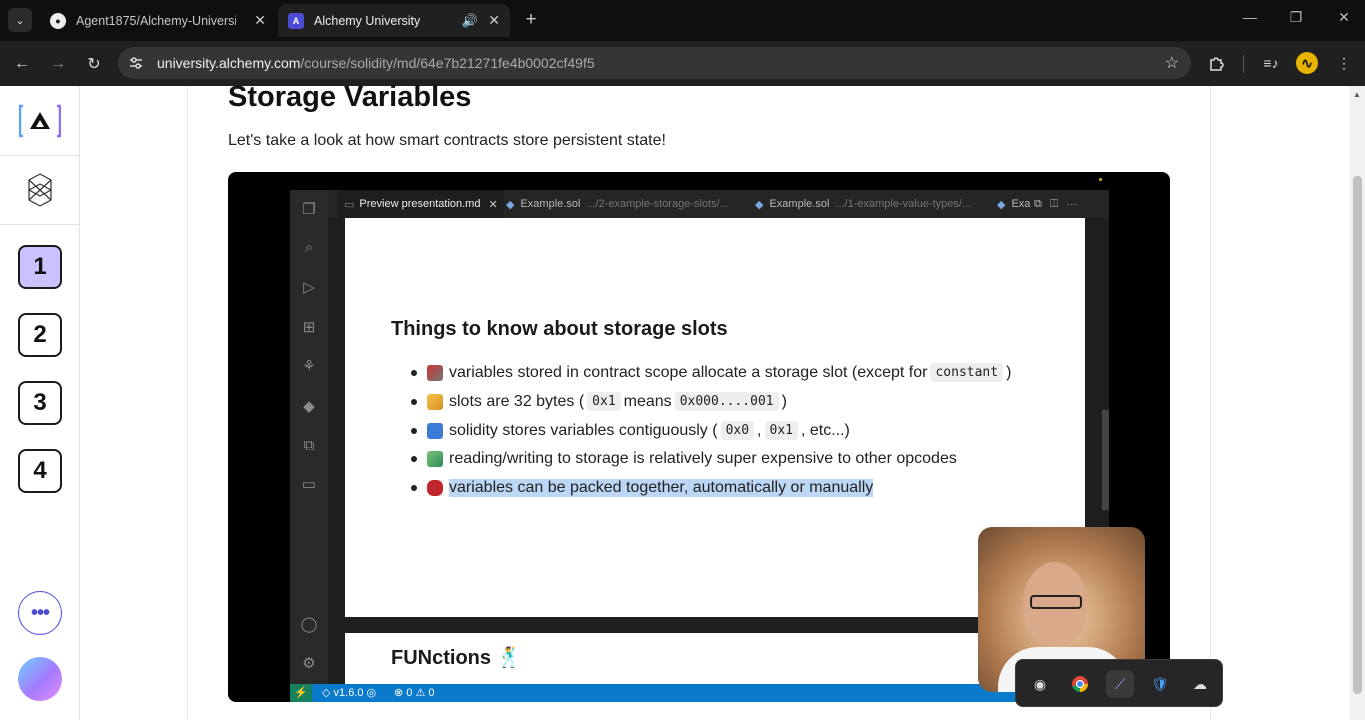 This screenshot has height=720, width=1365. I want to click on editor-tab-preview: ▭ Preview presentation.md ✕, so click(421, 204).